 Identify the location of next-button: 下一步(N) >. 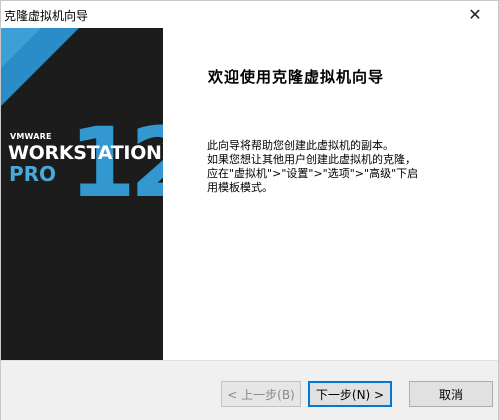
(350, 394).